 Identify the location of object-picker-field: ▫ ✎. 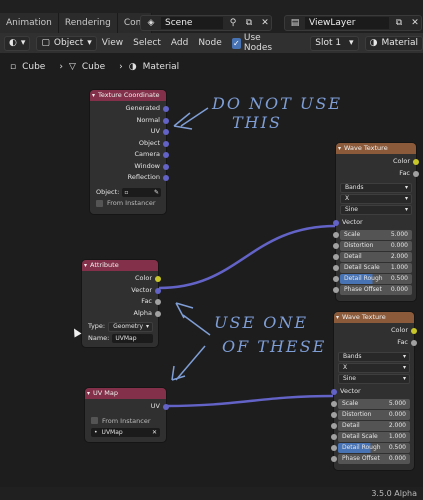
(141, 193).